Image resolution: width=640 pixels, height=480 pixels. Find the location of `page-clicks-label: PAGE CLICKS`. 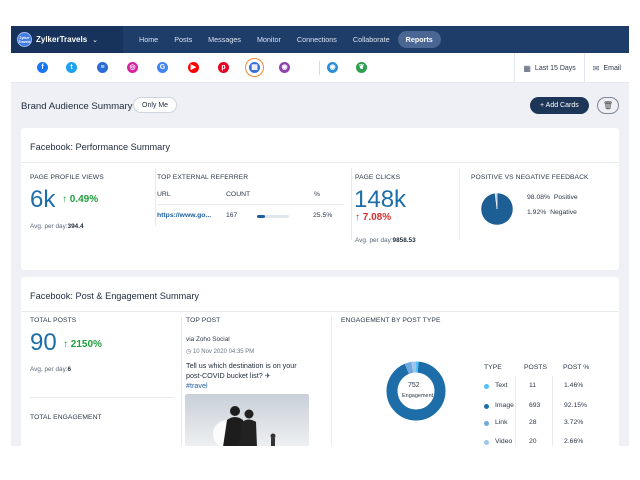

page-clicks-label: PAGE CLICKS is located at coordinates (378, 177).